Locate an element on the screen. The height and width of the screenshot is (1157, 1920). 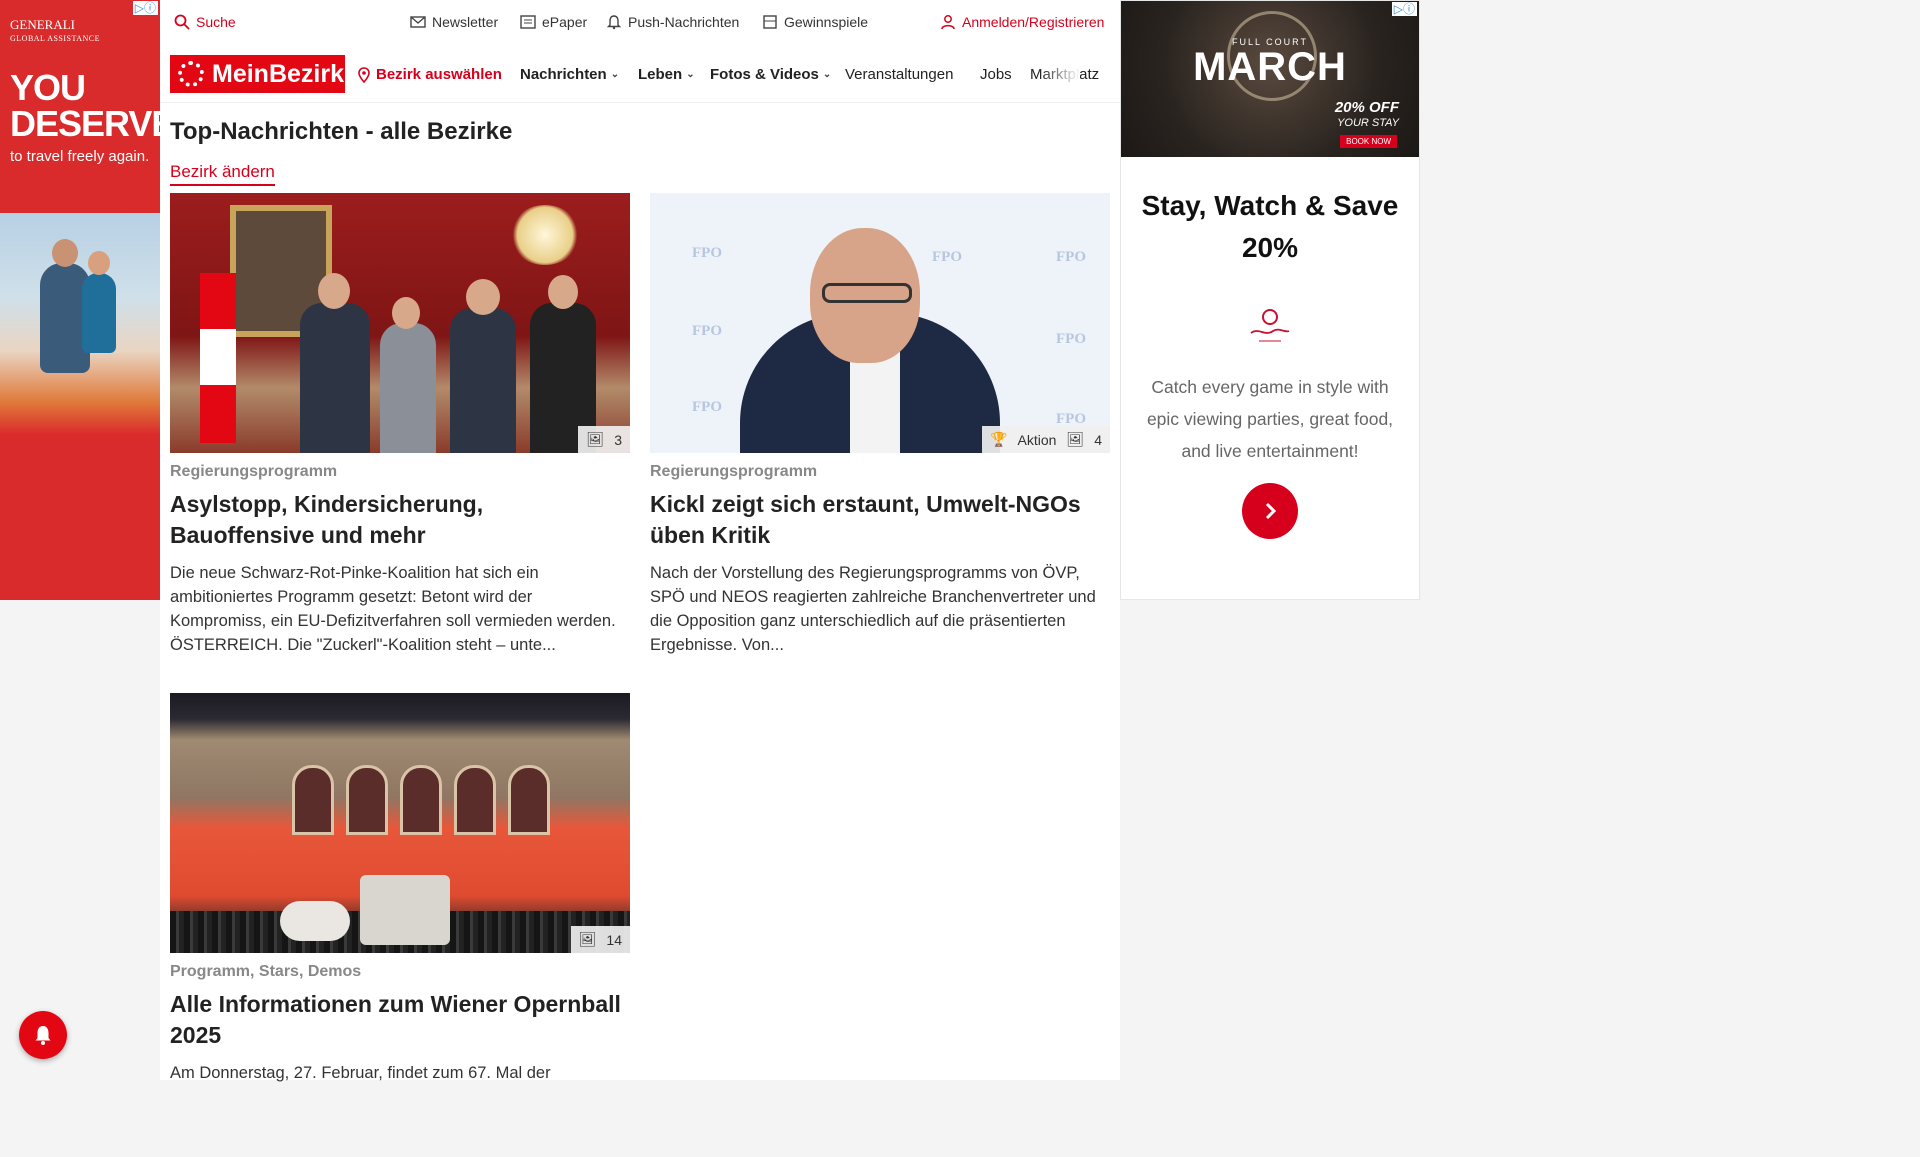
nav-jobs-label: Jobs is located at coordinates (996, 74).